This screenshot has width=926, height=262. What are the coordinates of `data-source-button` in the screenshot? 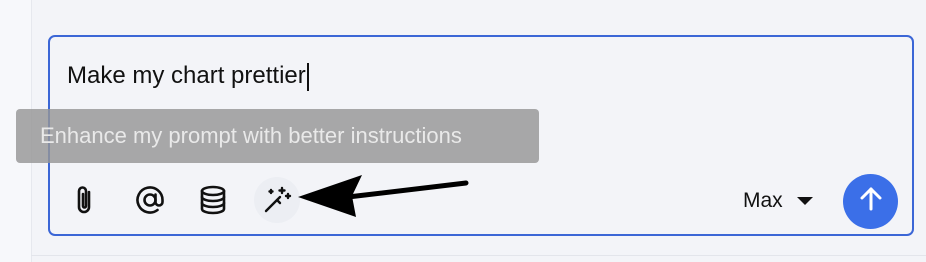 It's located at (213, 200).